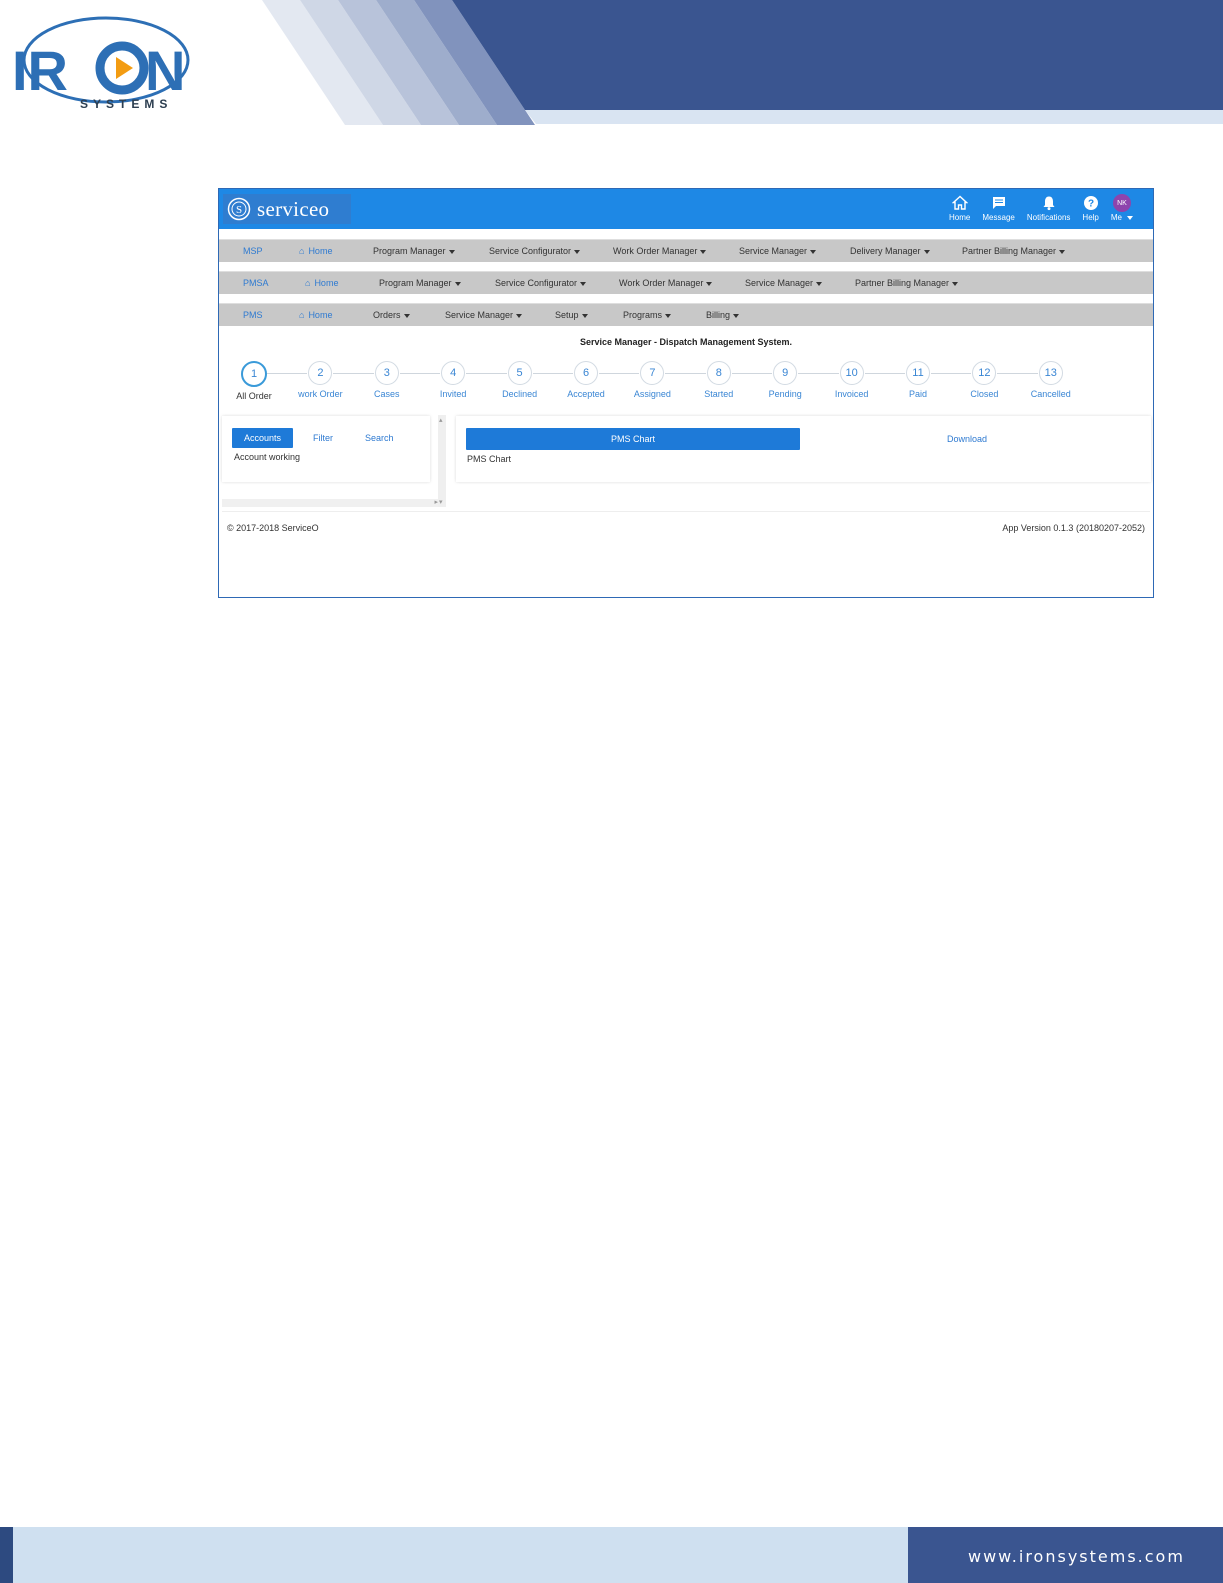 This screenshot has height=1583, width=1223. Describe the element at coordinates (453, 394) in the screenshot. I see `step-label: Invited` at that location.